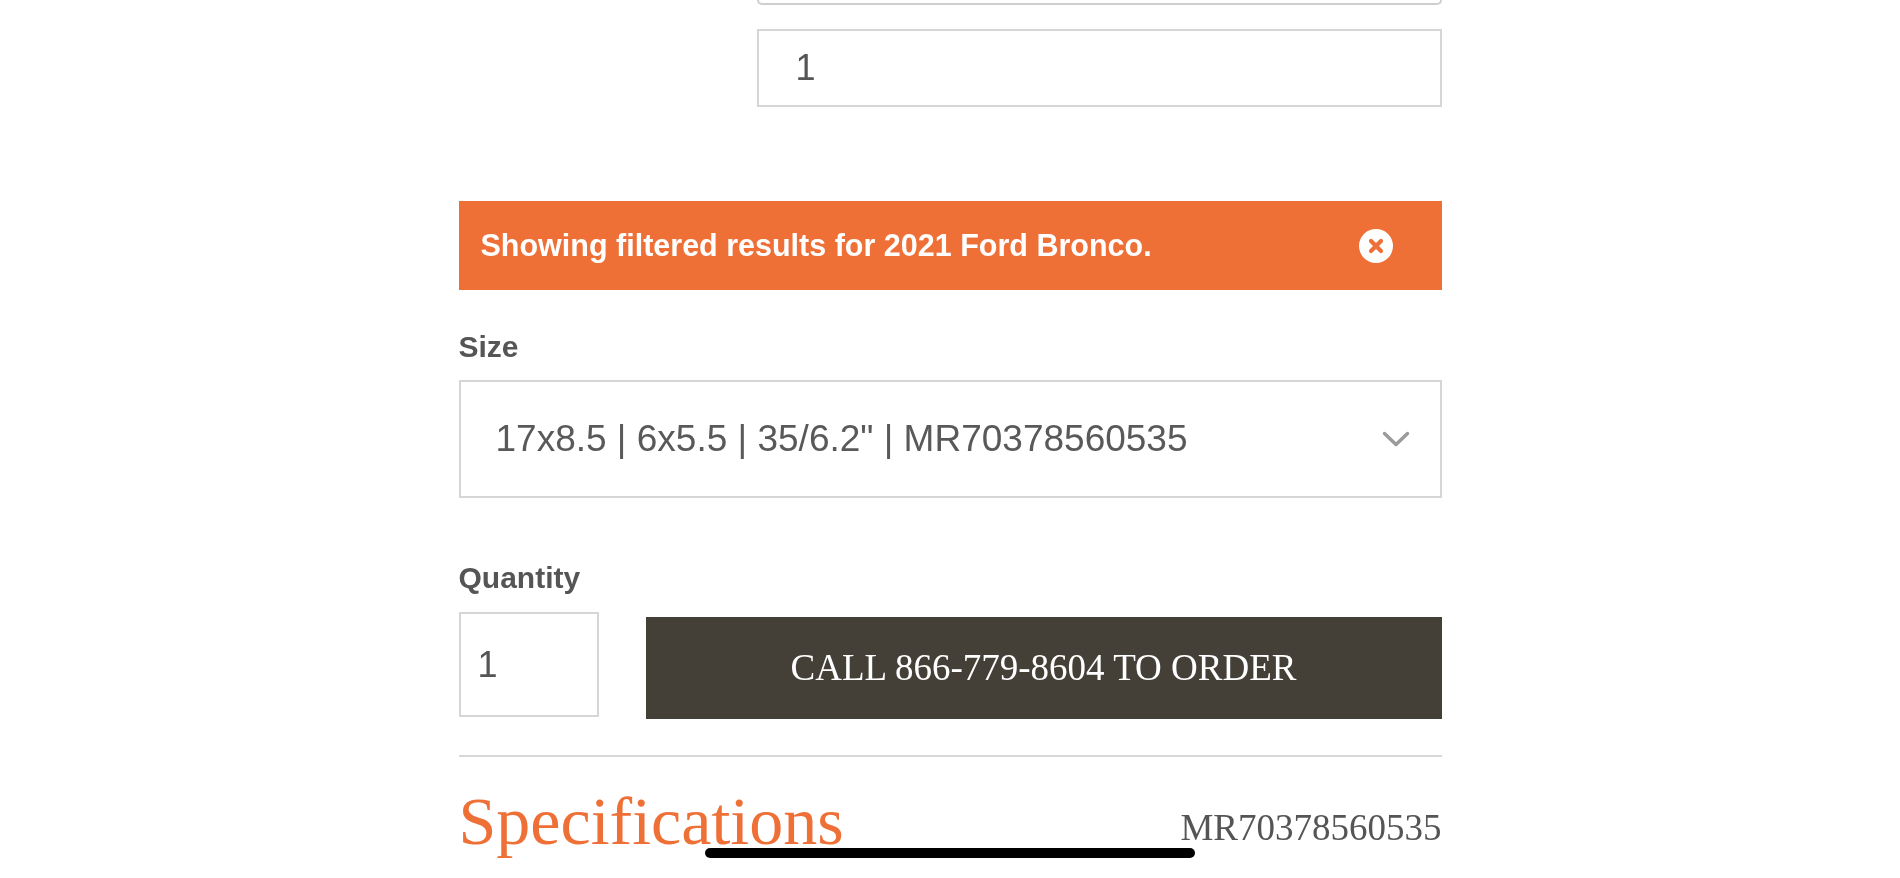 The image size is (1900, 878). What do you see at coordinates (816, 245) in the screenshot?
I see `banner-message: Showing filtered results for 2021 Ford Bronco.` at bounding box center [816, 245].